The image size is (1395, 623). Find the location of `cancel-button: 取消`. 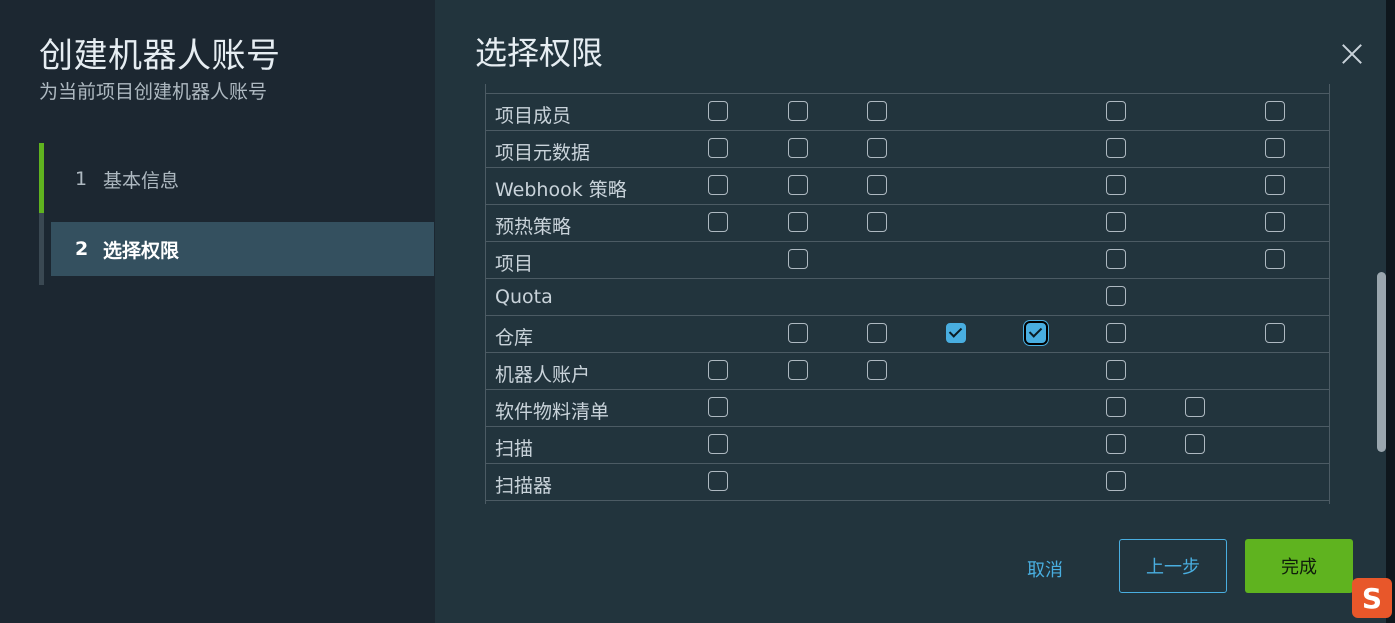

cancel-button: 取消 is located at coordinates (1045, 569).